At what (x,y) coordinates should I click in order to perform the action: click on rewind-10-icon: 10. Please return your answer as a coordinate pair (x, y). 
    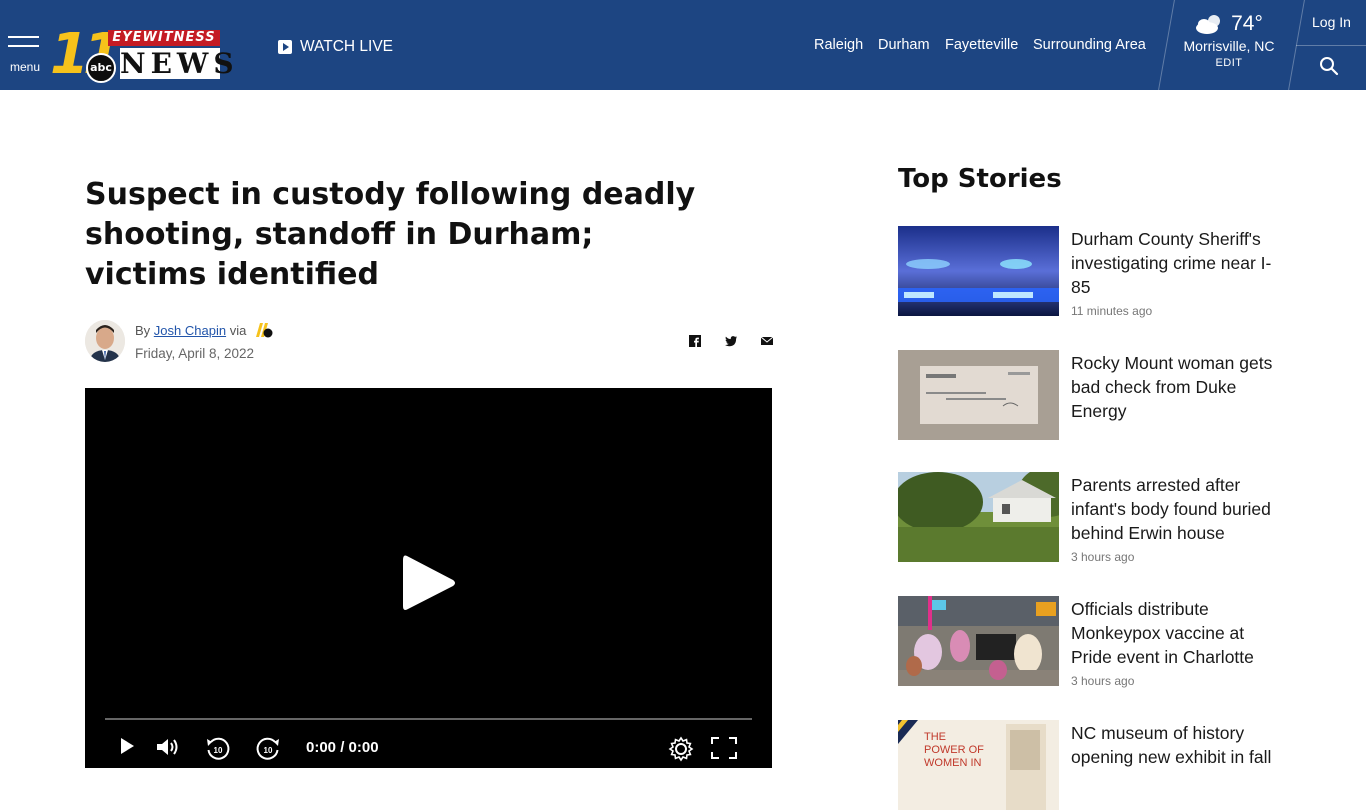
    Looking at the image, I should click on (218, 749).